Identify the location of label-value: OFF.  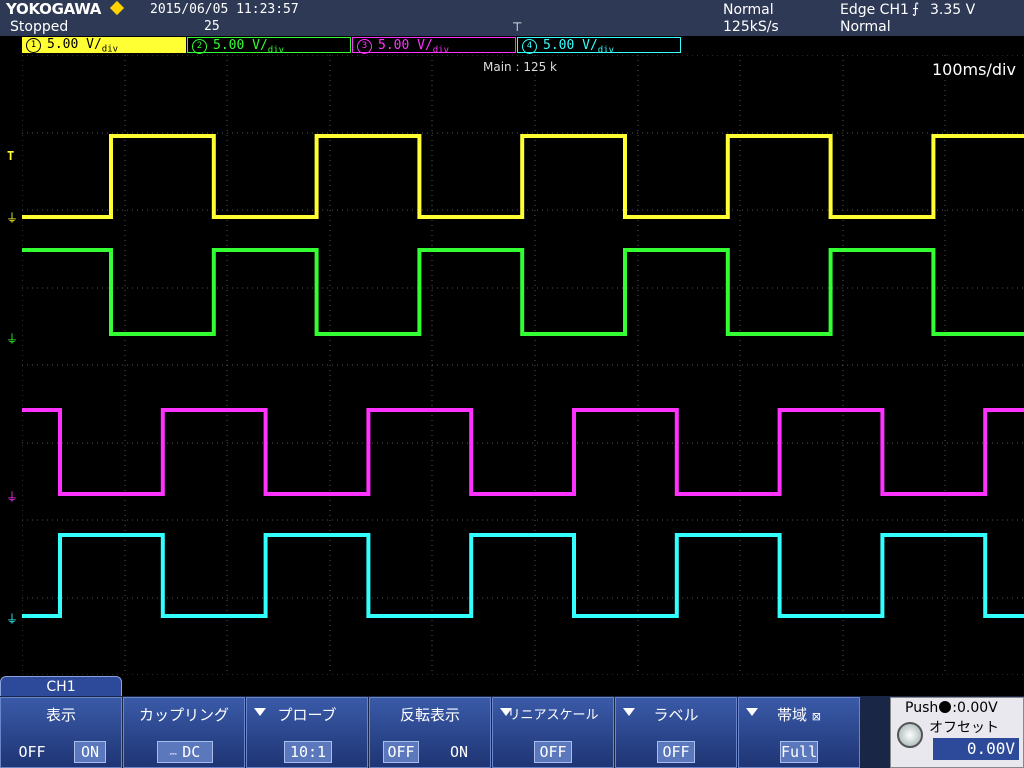
(676, 752).